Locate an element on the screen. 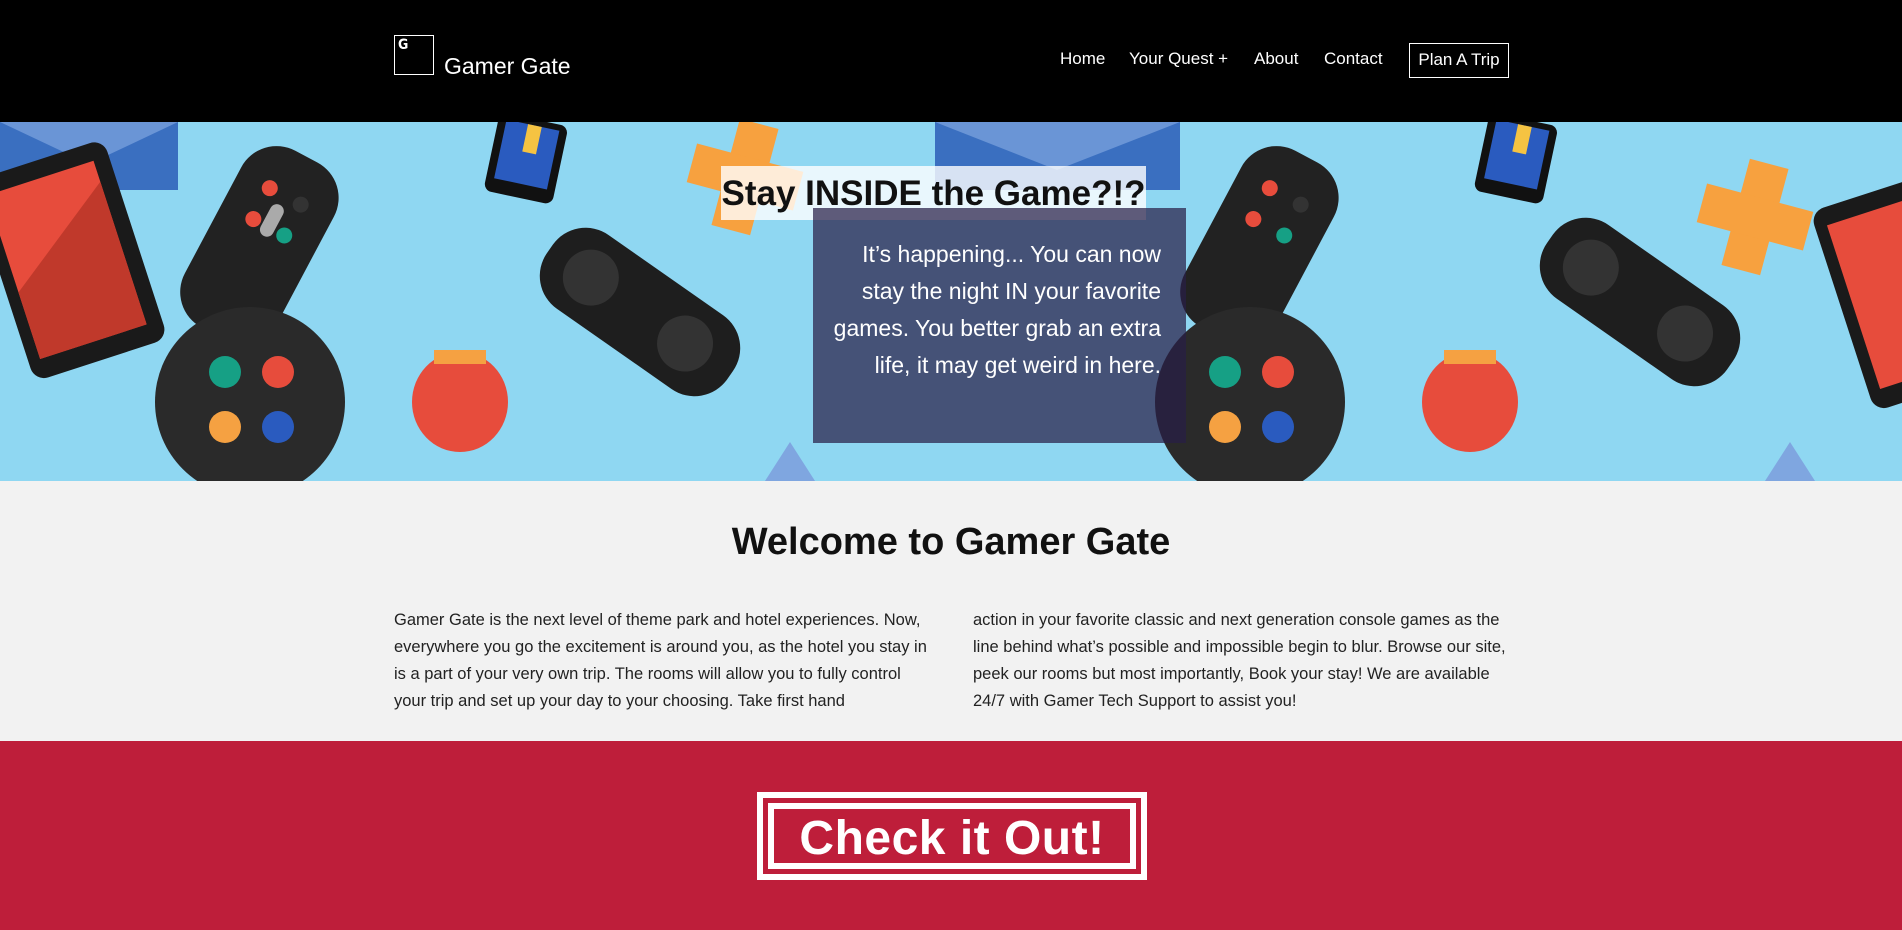 This screenshot has width=1902, height=930. logo-icon: G is located at coordinates (414, 55).